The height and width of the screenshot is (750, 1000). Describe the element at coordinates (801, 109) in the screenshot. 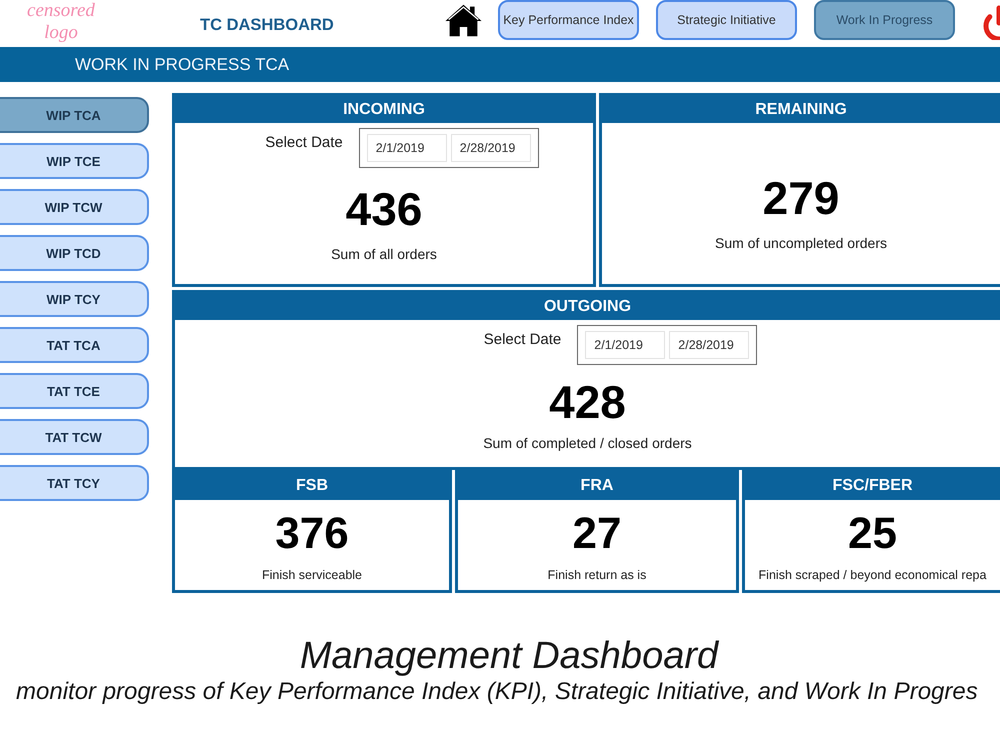

I see `card-header: REMAINING` at that location.